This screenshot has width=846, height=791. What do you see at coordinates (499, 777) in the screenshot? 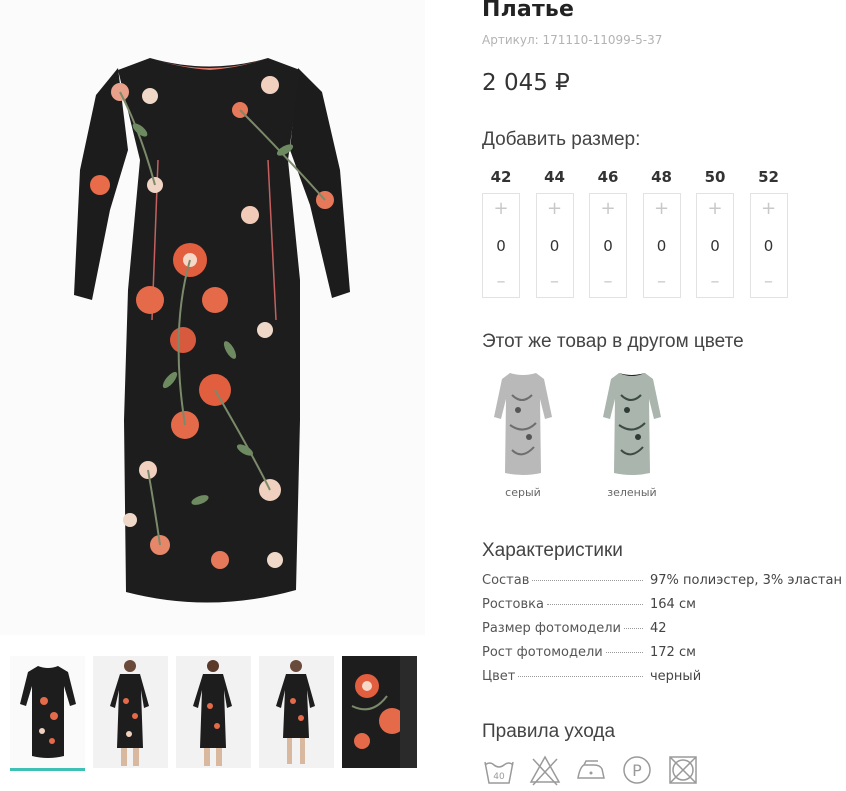
I see `wash-temp-label: 40` at bounding box center [499, 777].